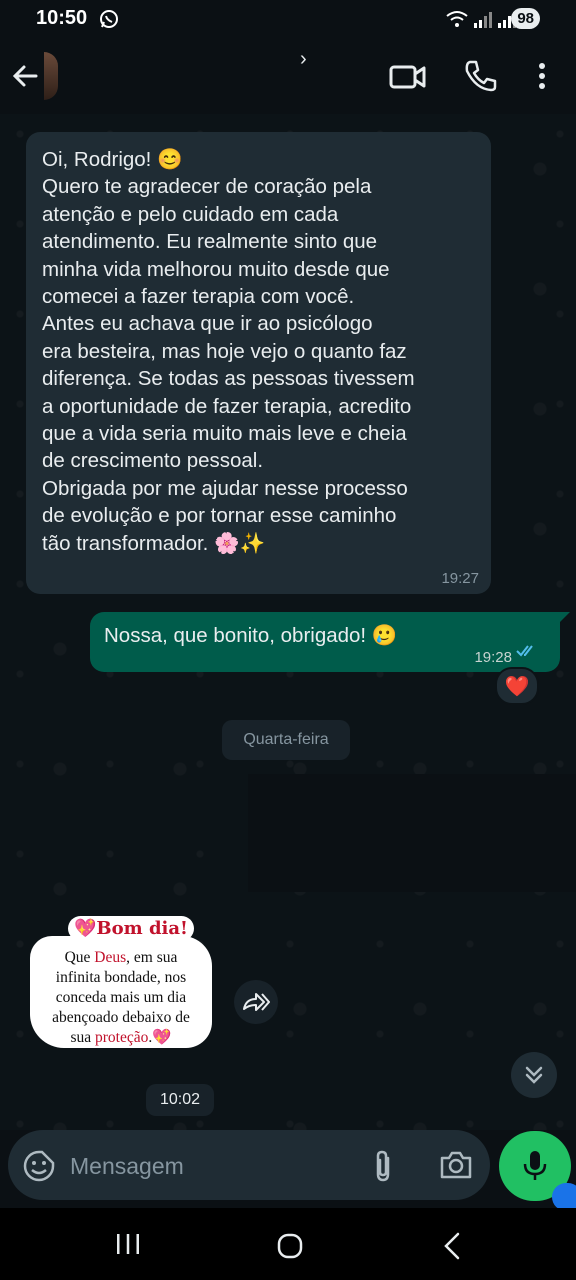 The image size is (576, 1280). I want to click on wifi-icon, so click(457, 19).